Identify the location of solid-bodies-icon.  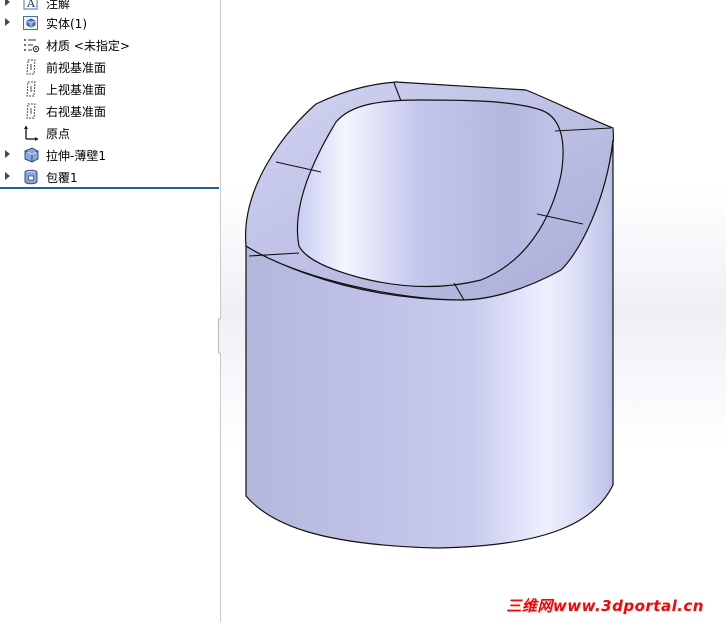
(30, 23).